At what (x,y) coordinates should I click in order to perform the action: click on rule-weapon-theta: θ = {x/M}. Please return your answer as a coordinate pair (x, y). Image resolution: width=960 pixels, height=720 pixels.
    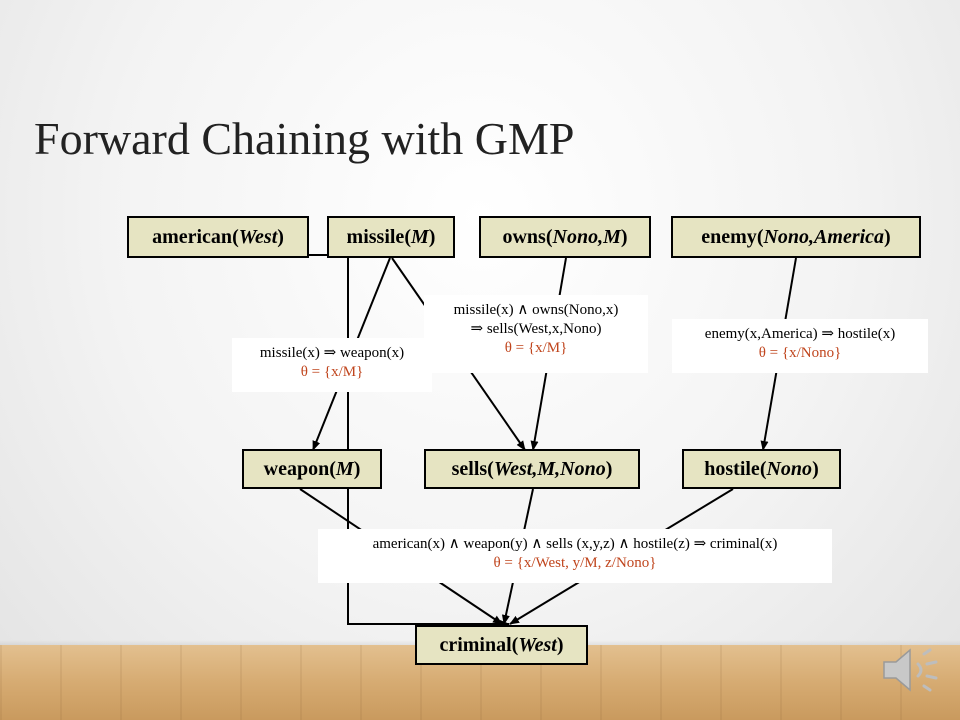
    Looking at the image, I should click on (332, 372).